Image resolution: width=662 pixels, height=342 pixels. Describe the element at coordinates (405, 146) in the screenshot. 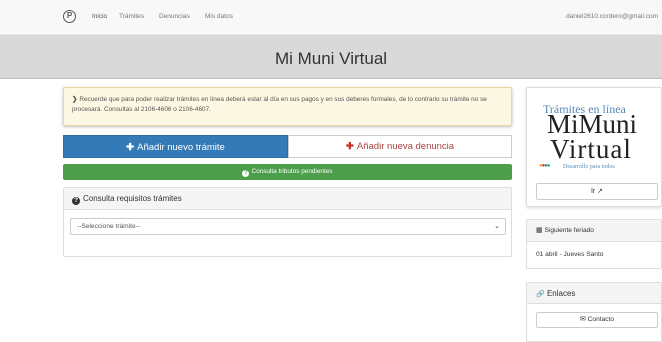

I see `add-denuncia-label: Añadir nueva denuncia` at that location.